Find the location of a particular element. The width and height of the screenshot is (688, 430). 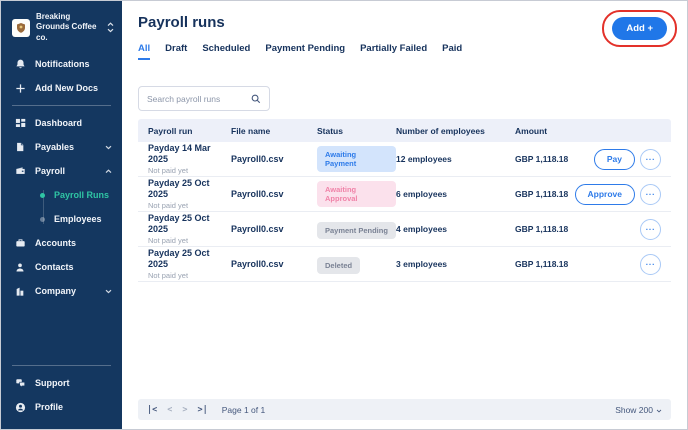

sidebar-item-support: Support is located at coordinates (61, 383).